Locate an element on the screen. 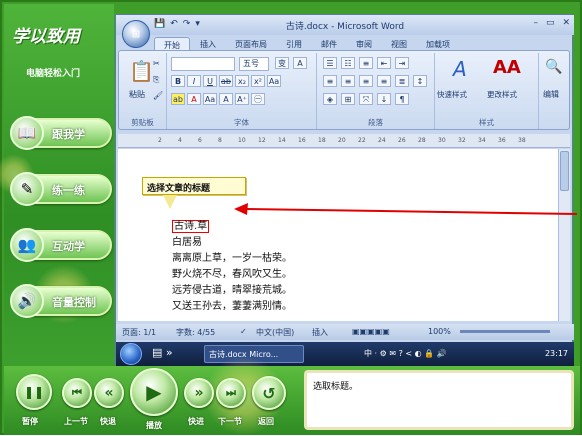  highlight-icon: ab is located at coordinates (178, 99).